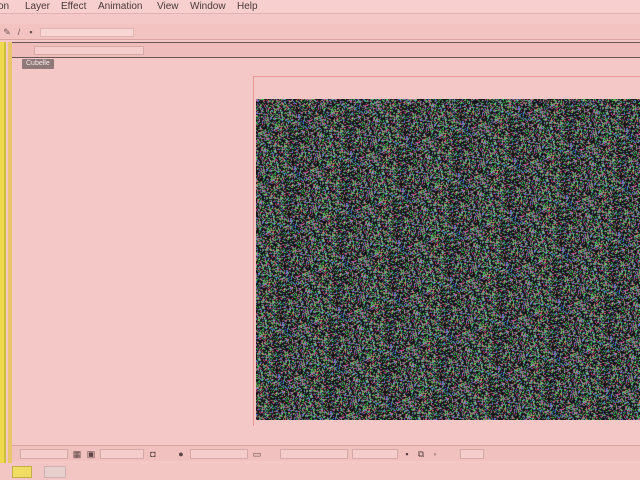  I want to click on composition-panel-header, so click(326, 50).